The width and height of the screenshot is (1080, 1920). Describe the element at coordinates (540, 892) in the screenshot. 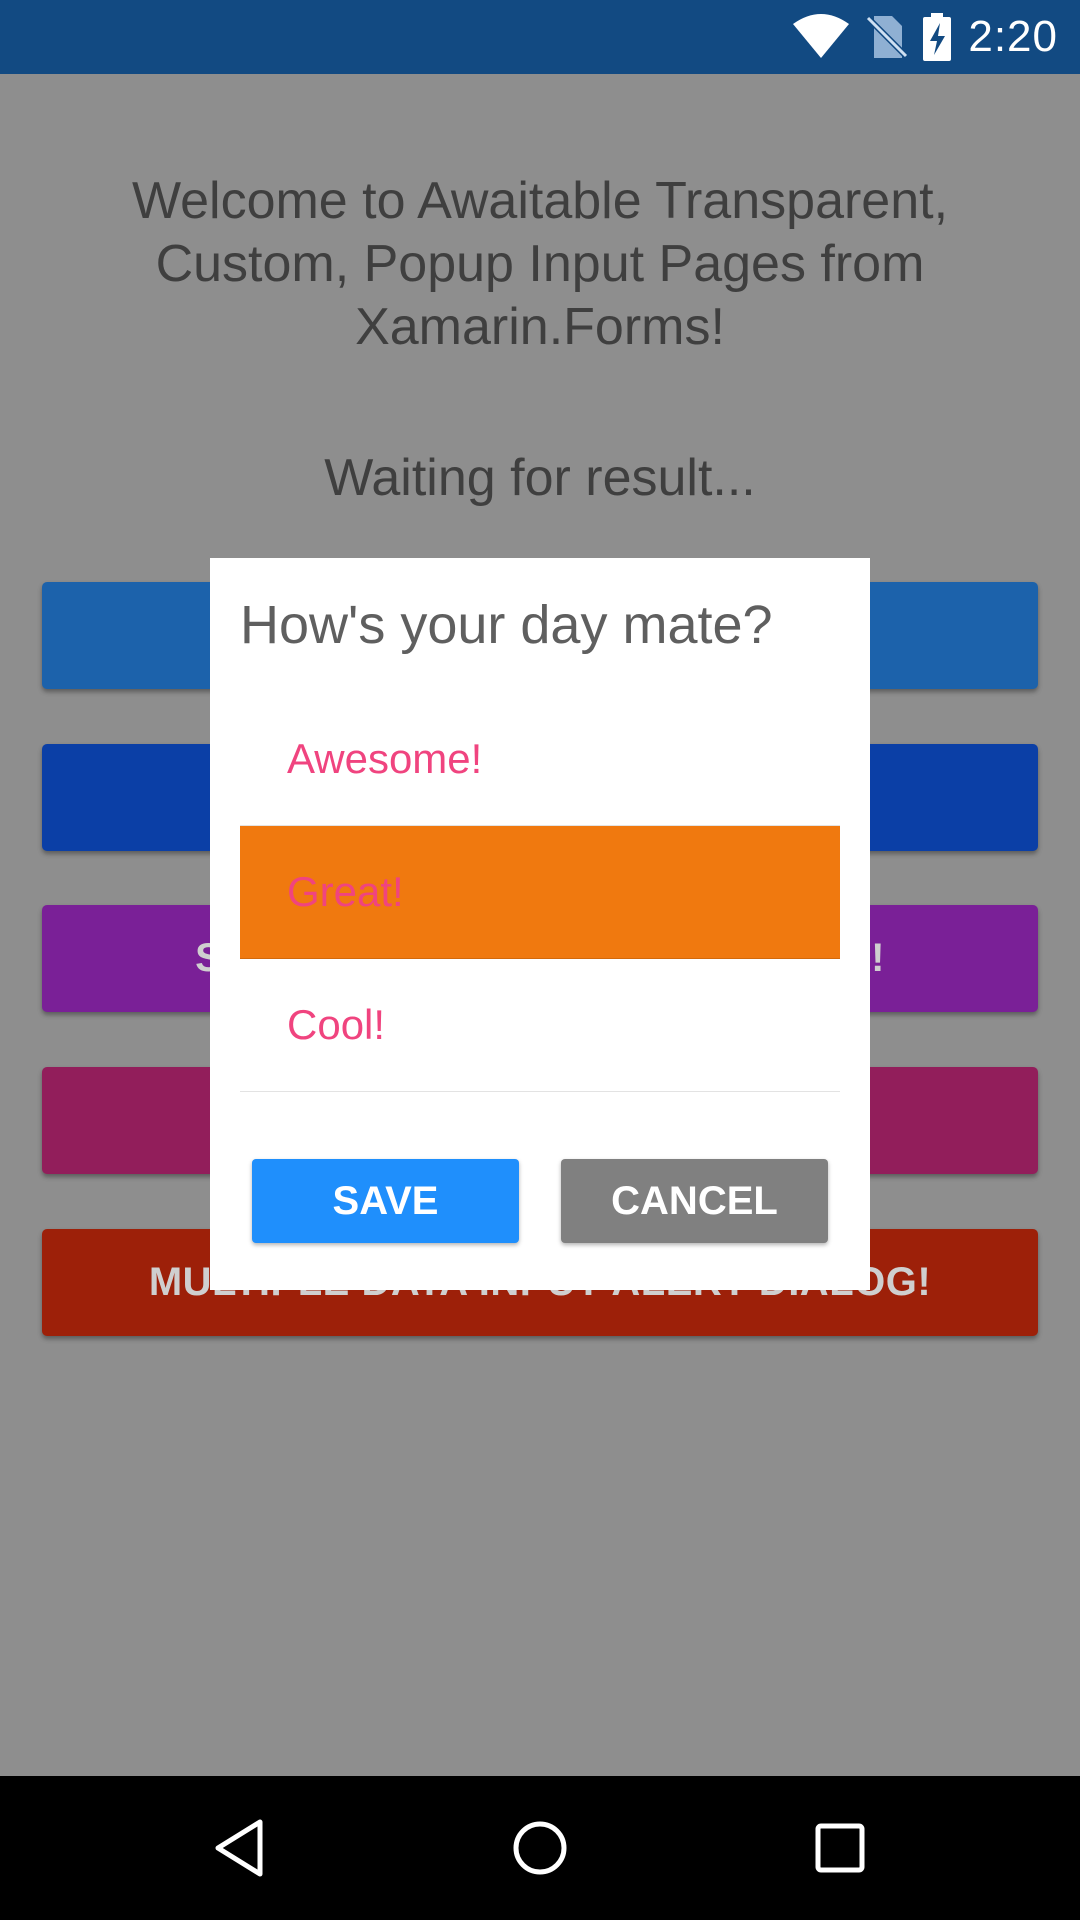

I see `option-item-selected: Great!` at that location.